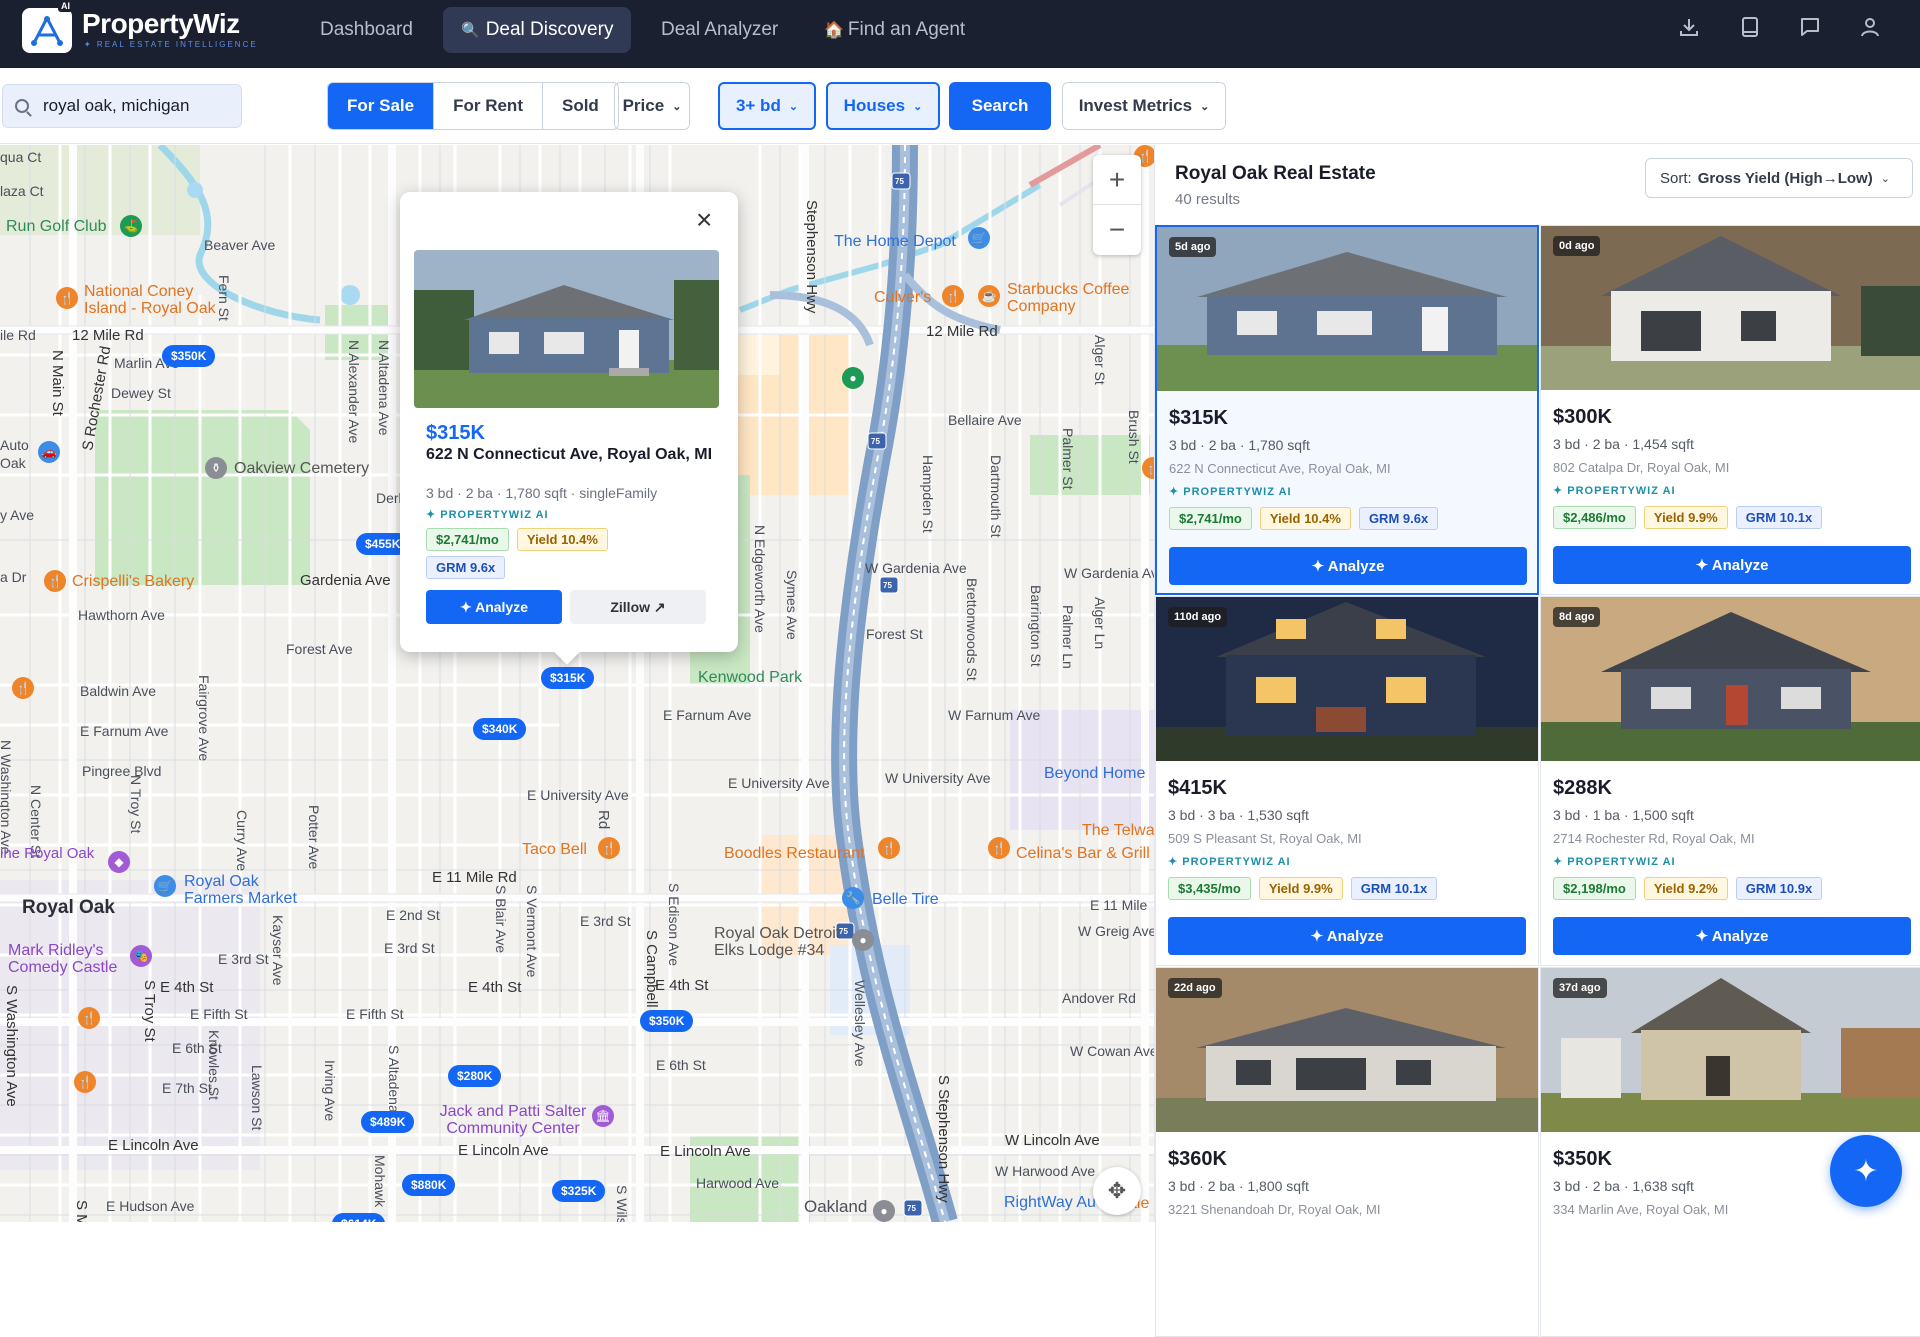 The width and height of the screenshot is (1920, 1337). Describe the element at coordinates (537, 30) in the screenshot. I see `nav-deal-discovery: 🔍 Deal Discovery` at that location.